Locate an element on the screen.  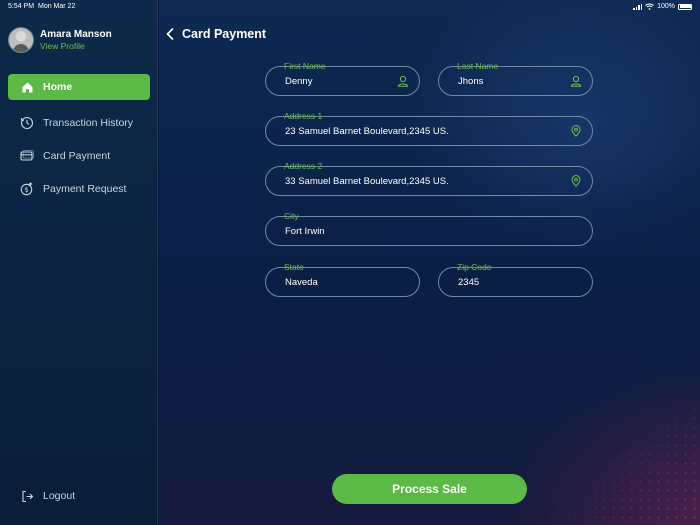
page-title: Card Payment is located at coordinates (224, 34).